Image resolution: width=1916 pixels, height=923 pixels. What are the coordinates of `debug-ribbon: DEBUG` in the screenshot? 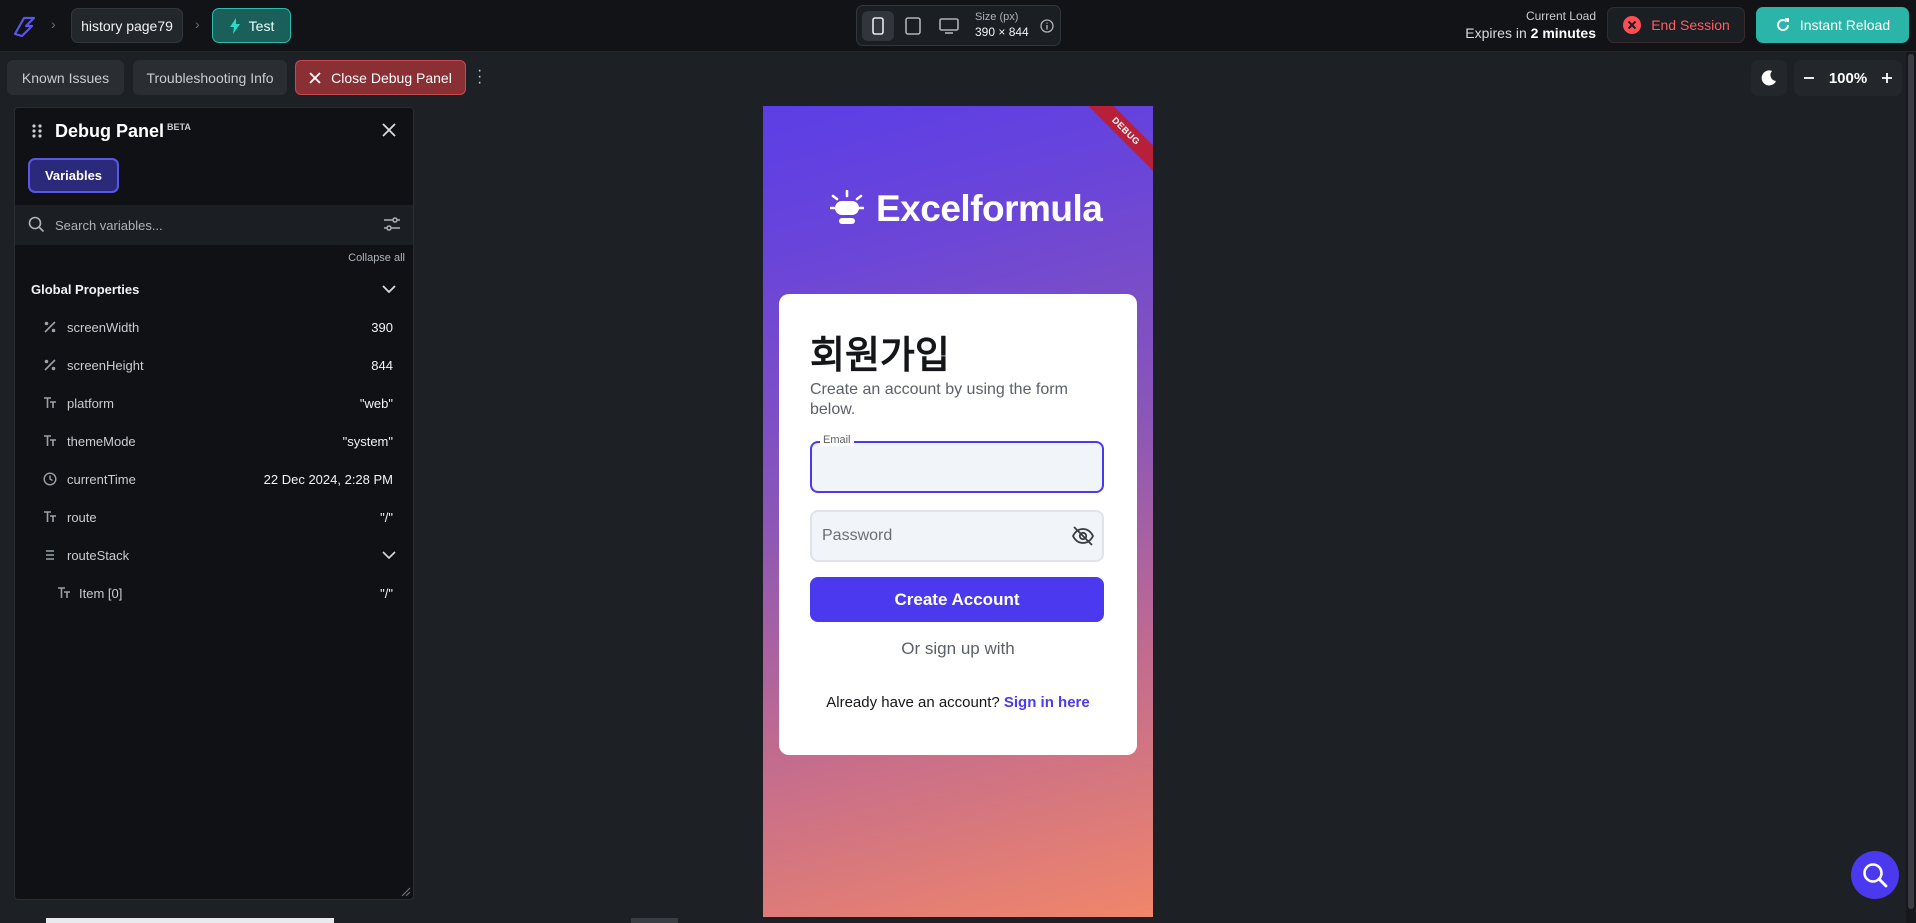 It's located at (1116, 141).